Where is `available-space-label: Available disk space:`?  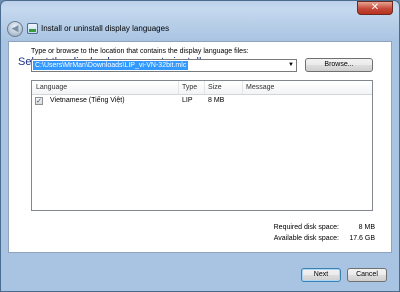
available-space-label: Available disk space: is located at coordinates (306, 238).